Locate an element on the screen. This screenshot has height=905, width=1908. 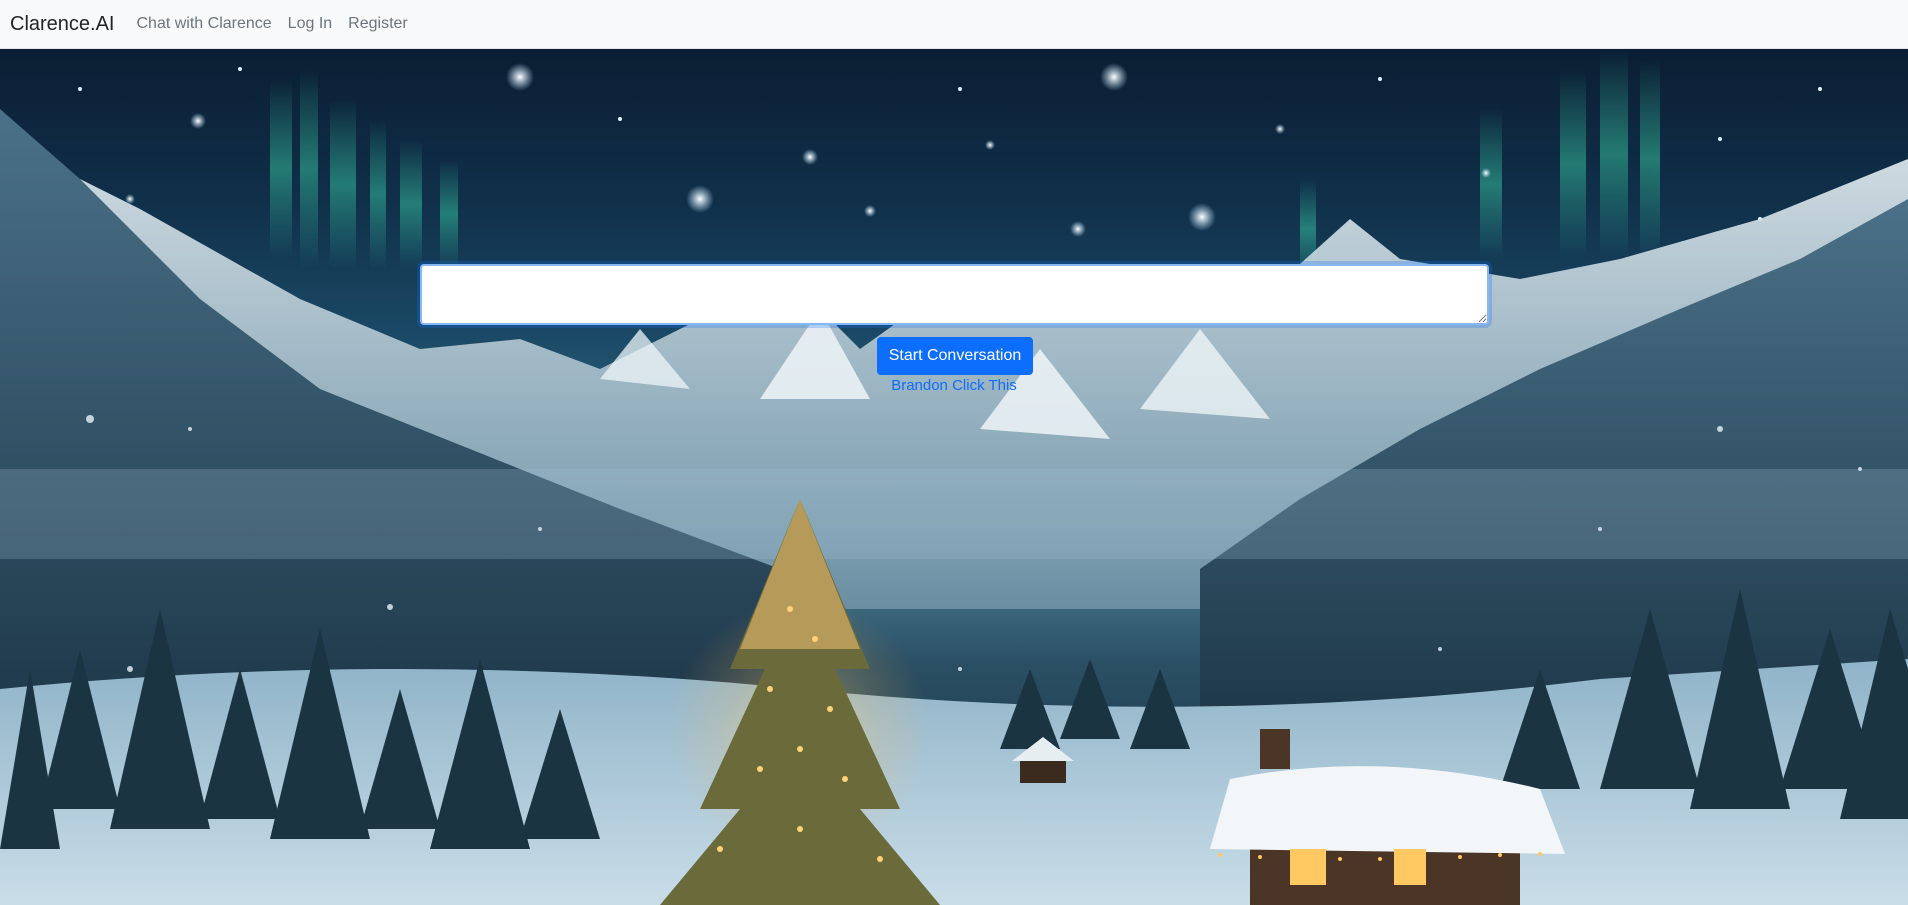
aurora-left is located at coordinates (364, 169).